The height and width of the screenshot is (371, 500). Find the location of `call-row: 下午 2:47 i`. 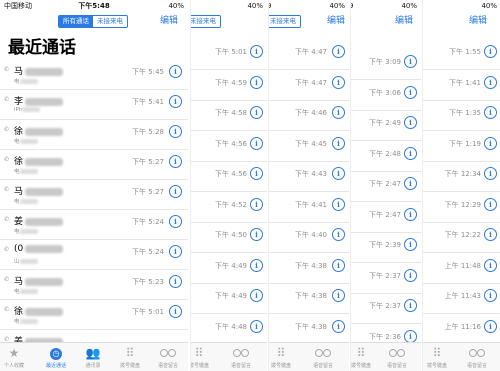

call-row: 下午 2:47 i is located at coordinates (386, 218).